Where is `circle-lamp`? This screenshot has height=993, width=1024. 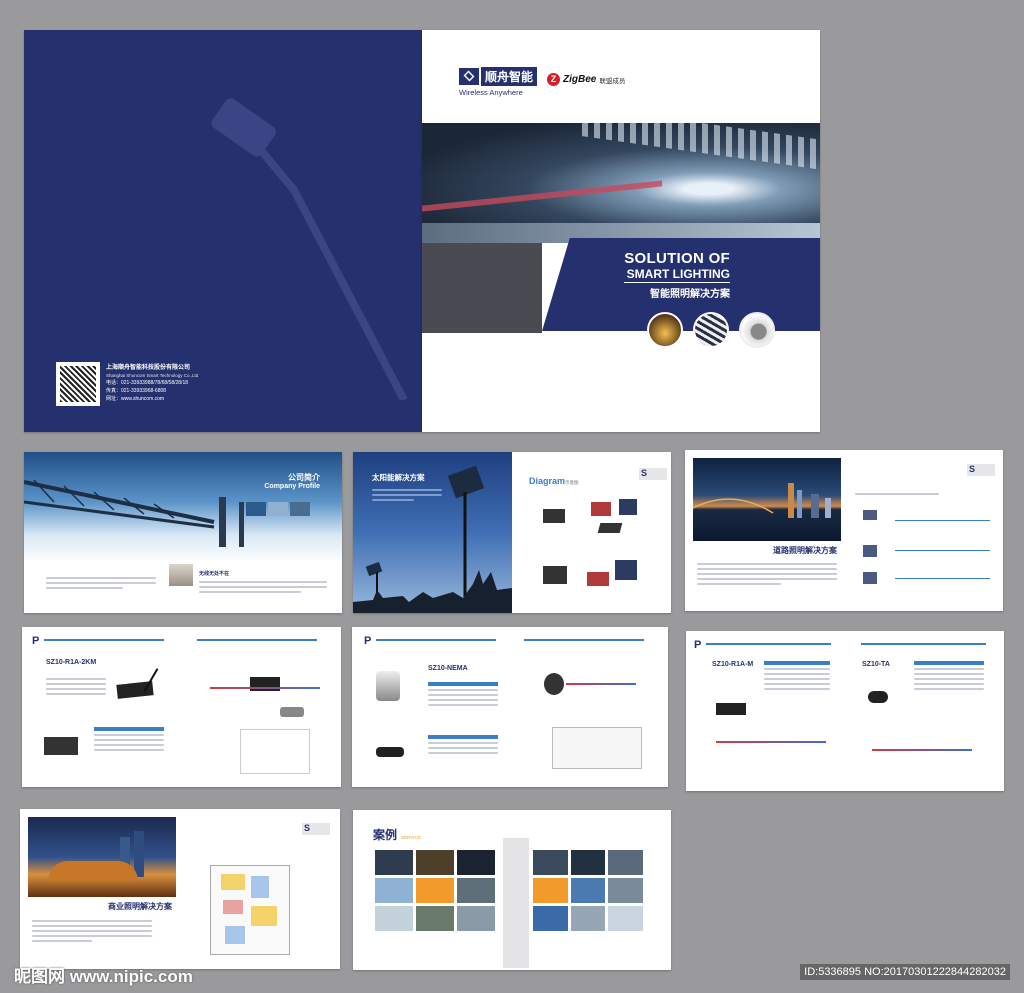 circle-lamp is located at coordinates (757, 330).